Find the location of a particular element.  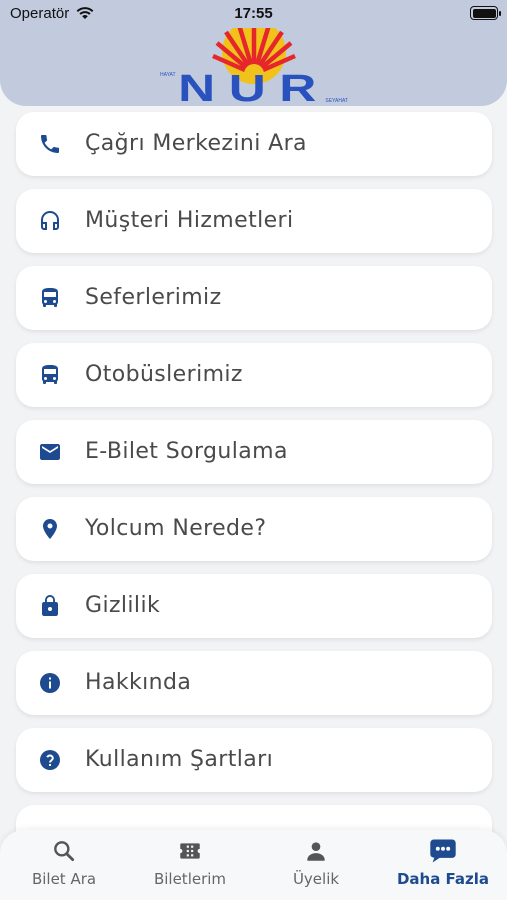

menu-item-privacy: Gizlilik is located at coordinates (254, 606).